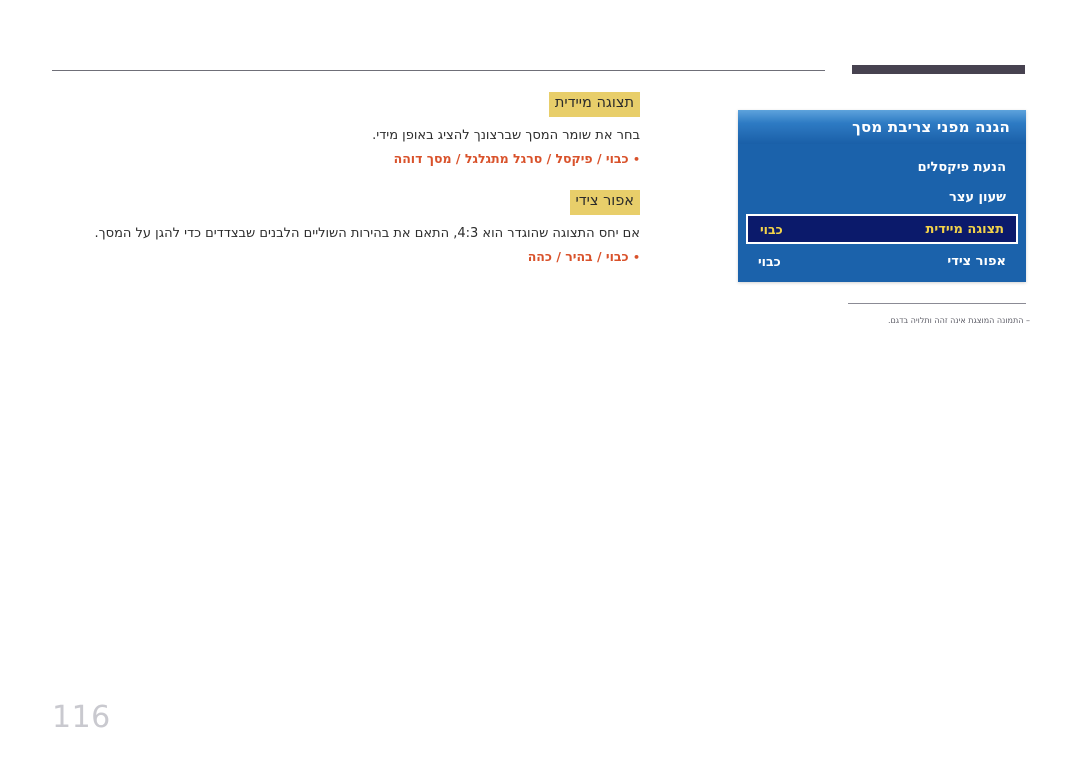 This screenshot has height=763, width=1080. Describe the element at coordinates (976, 261) in the screenshot. I see `osd-row-label: אפור צידי` at that location.